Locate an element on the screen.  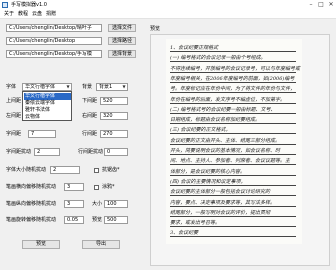
preview-text-line: 年度编号相关，在2006年度编号的前面，如(2006)编号 is located at coordinates (233, 79).